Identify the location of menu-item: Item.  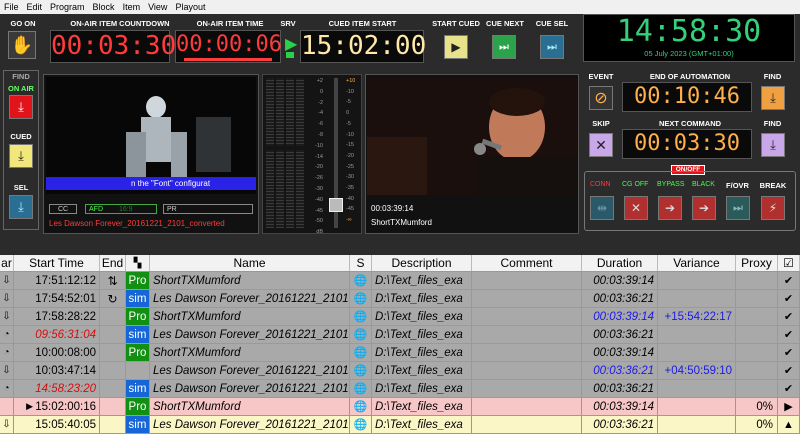
(132, 7).